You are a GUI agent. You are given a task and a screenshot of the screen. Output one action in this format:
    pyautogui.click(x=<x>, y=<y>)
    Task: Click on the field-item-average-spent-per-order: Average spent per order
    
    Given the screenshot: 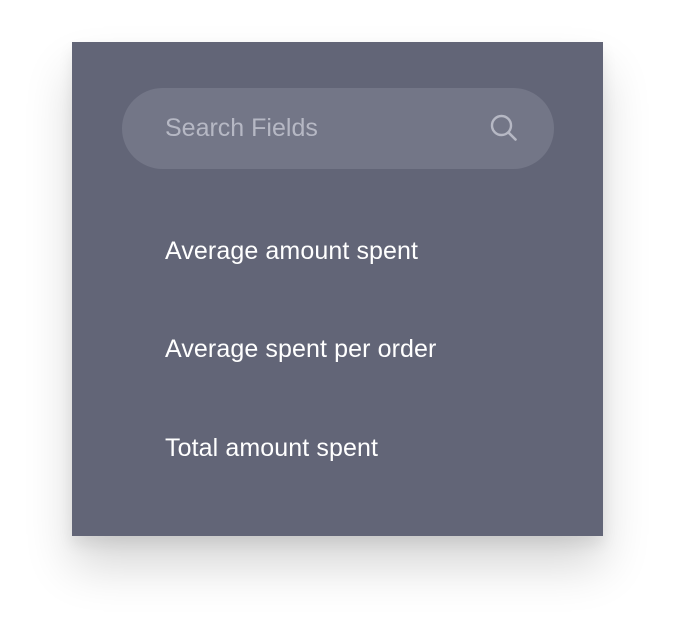 What is the action you would take?
    pyautogui.click(x=300, y=350)
    